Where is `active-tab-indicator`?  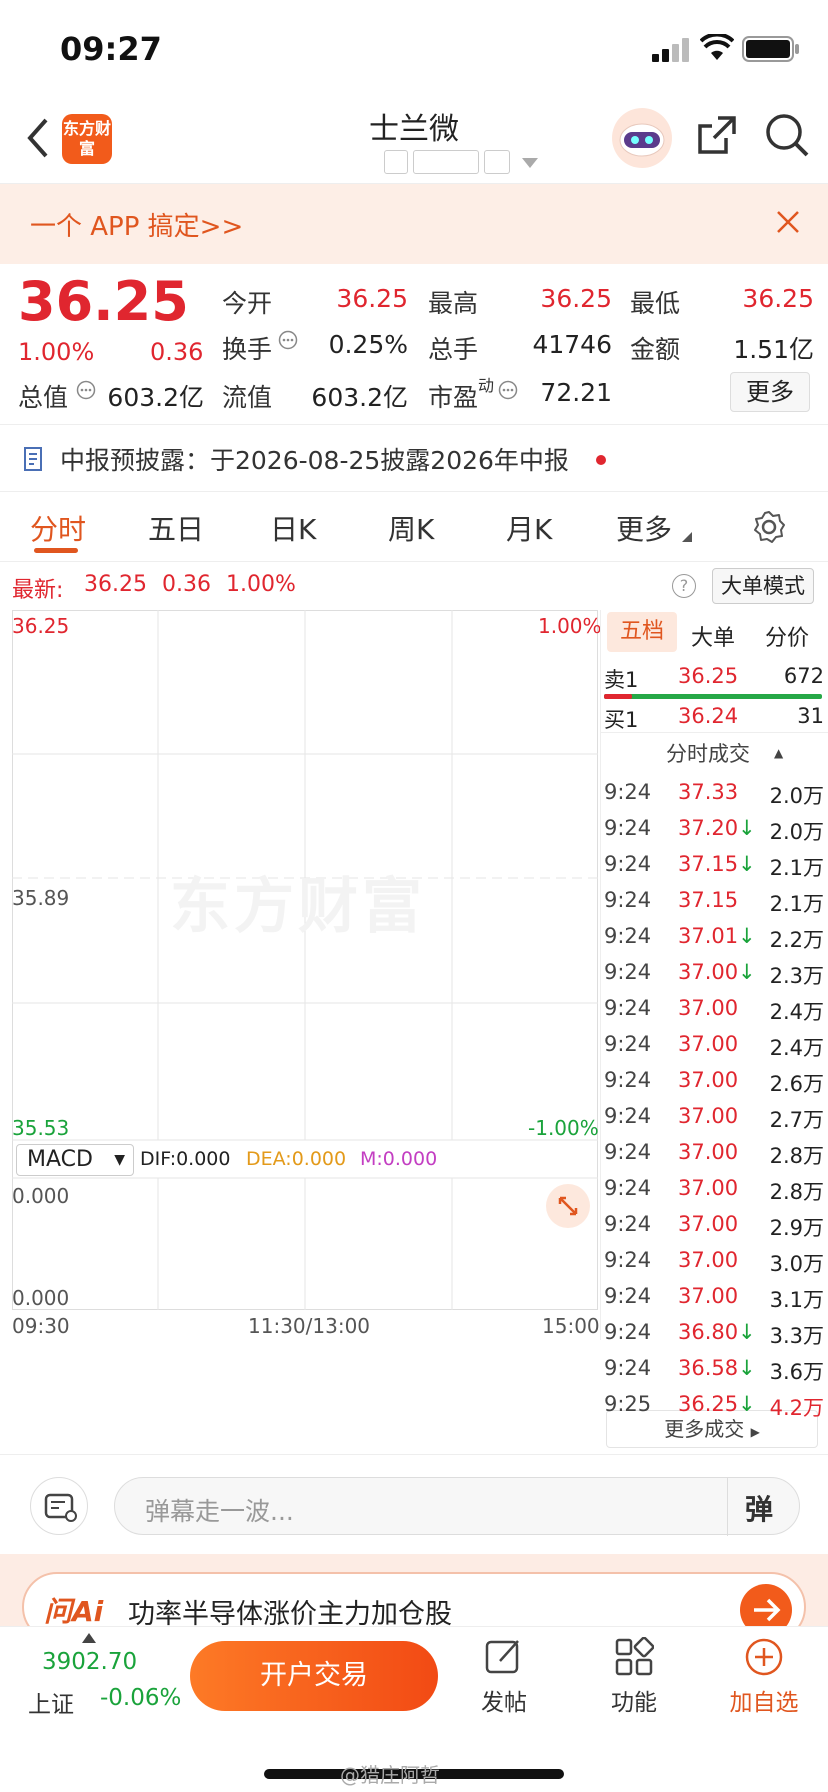 active-tab-indicator is located at coordinates (56, 550).